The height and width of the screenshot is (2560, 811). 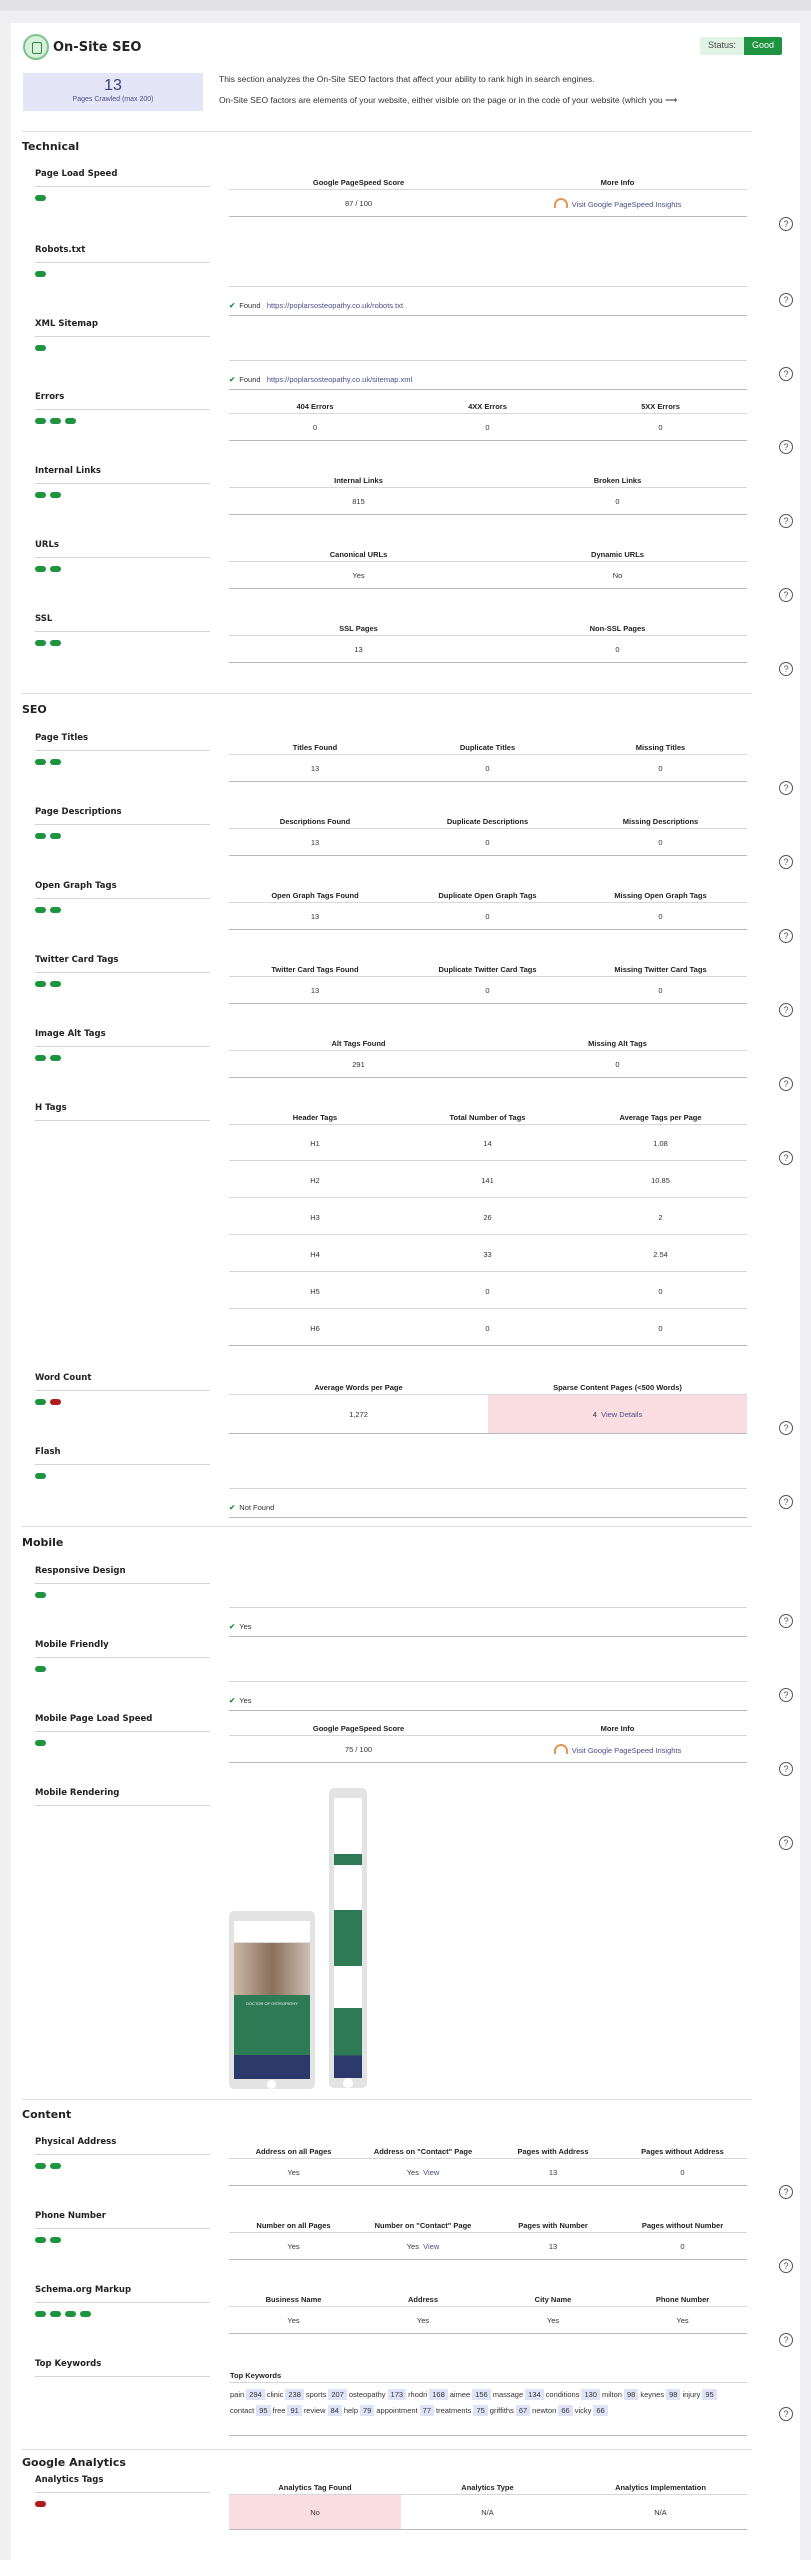 What do you see at coordinates (660, 1117) in the screenshot?
I see `col-header: Average Tags per Page` at bounding box center [660, 1117].